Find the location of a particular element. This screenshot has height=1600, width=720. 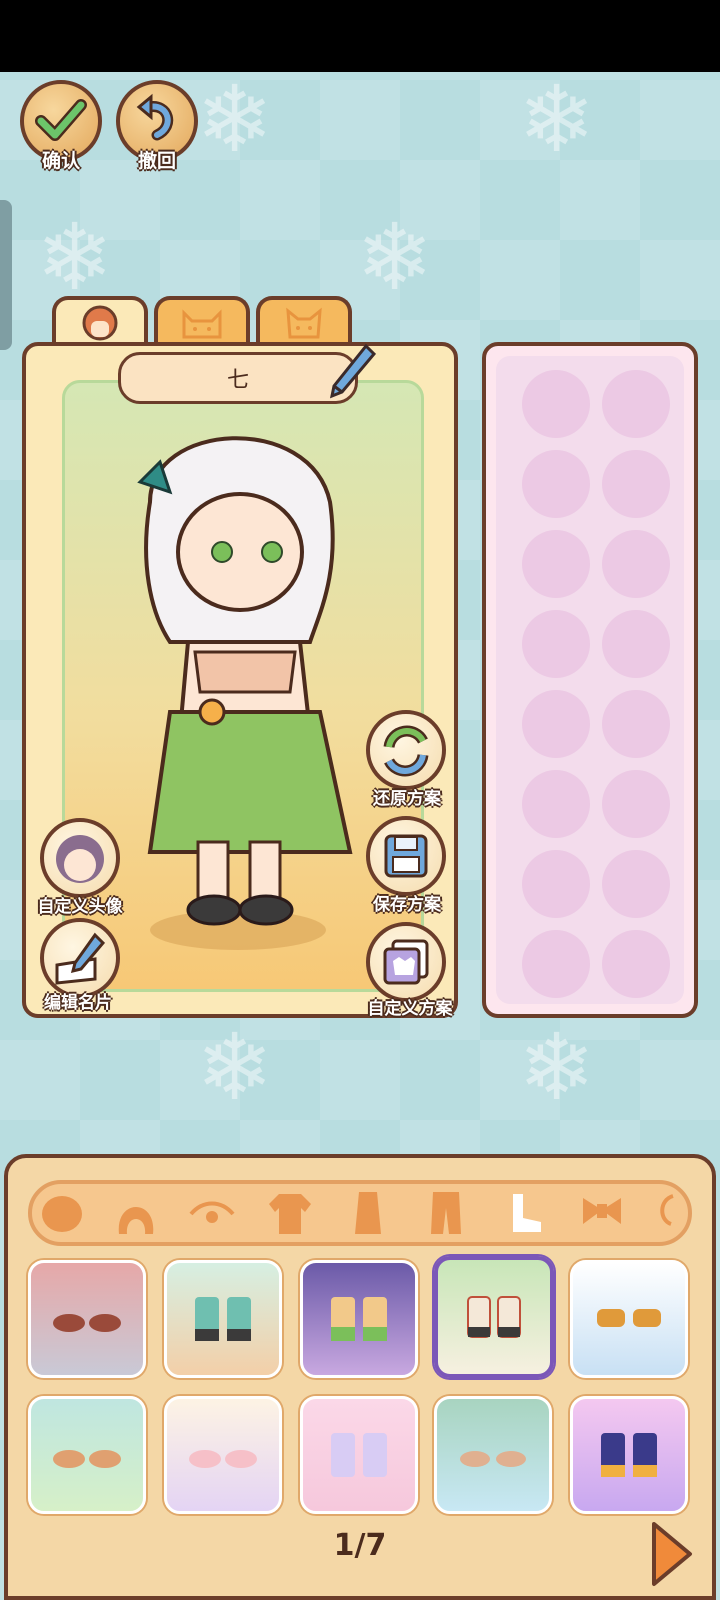

restore-plan-button is located at coordinates (406, 750).